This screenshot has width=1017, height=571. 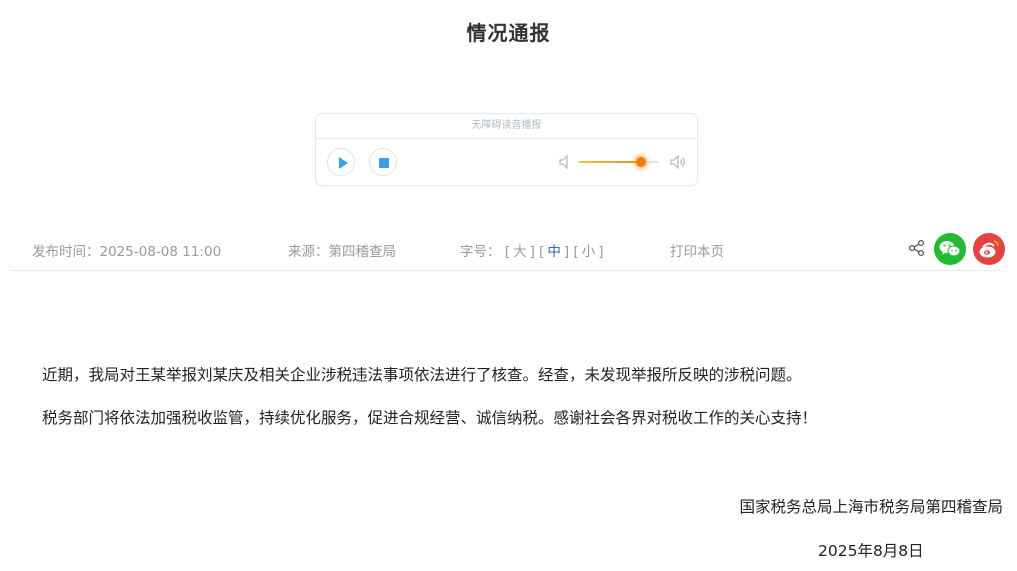 I want to click on wechat-icon, so click(x=950, y=249).